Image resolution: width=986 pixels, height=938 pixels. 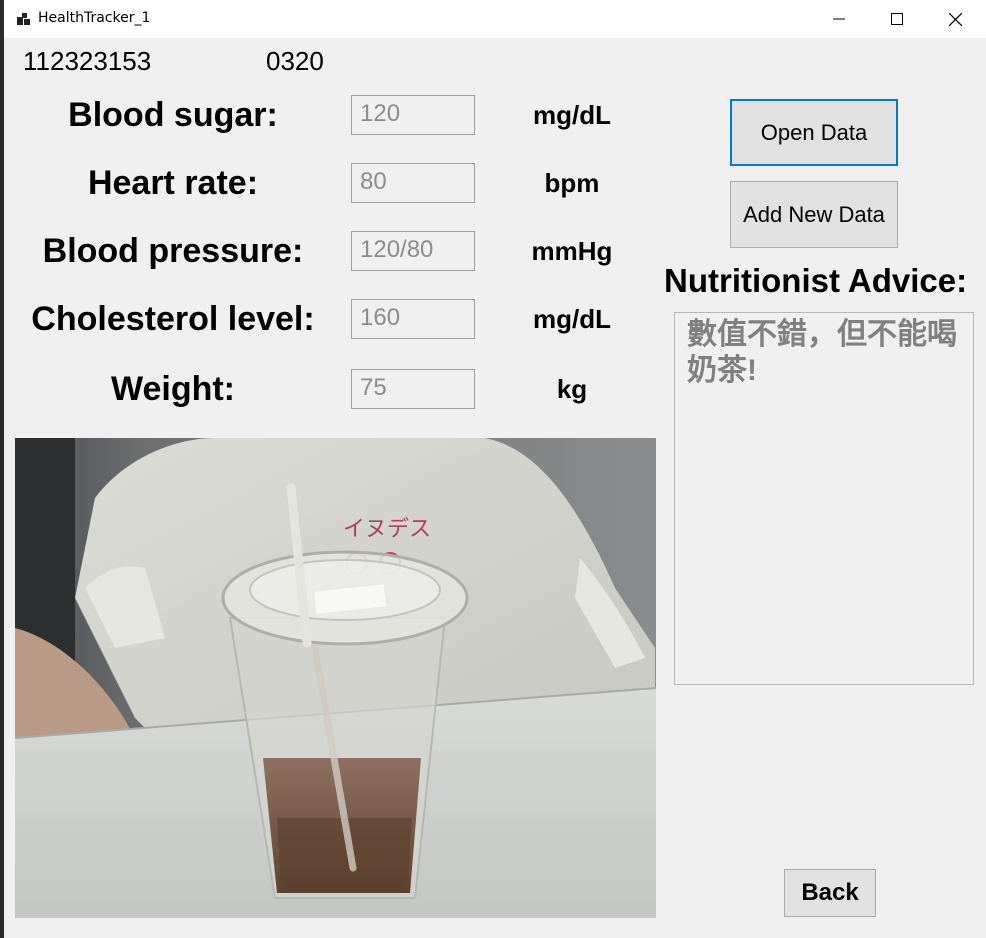 I want to click on student-id-label: 112323153, so click(x=87, y=61).